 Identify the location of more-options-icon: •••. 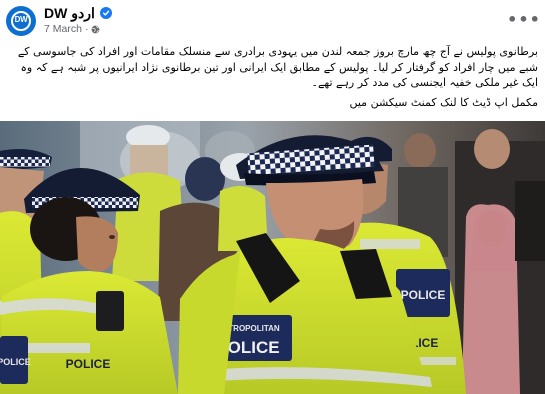
(523, 19).